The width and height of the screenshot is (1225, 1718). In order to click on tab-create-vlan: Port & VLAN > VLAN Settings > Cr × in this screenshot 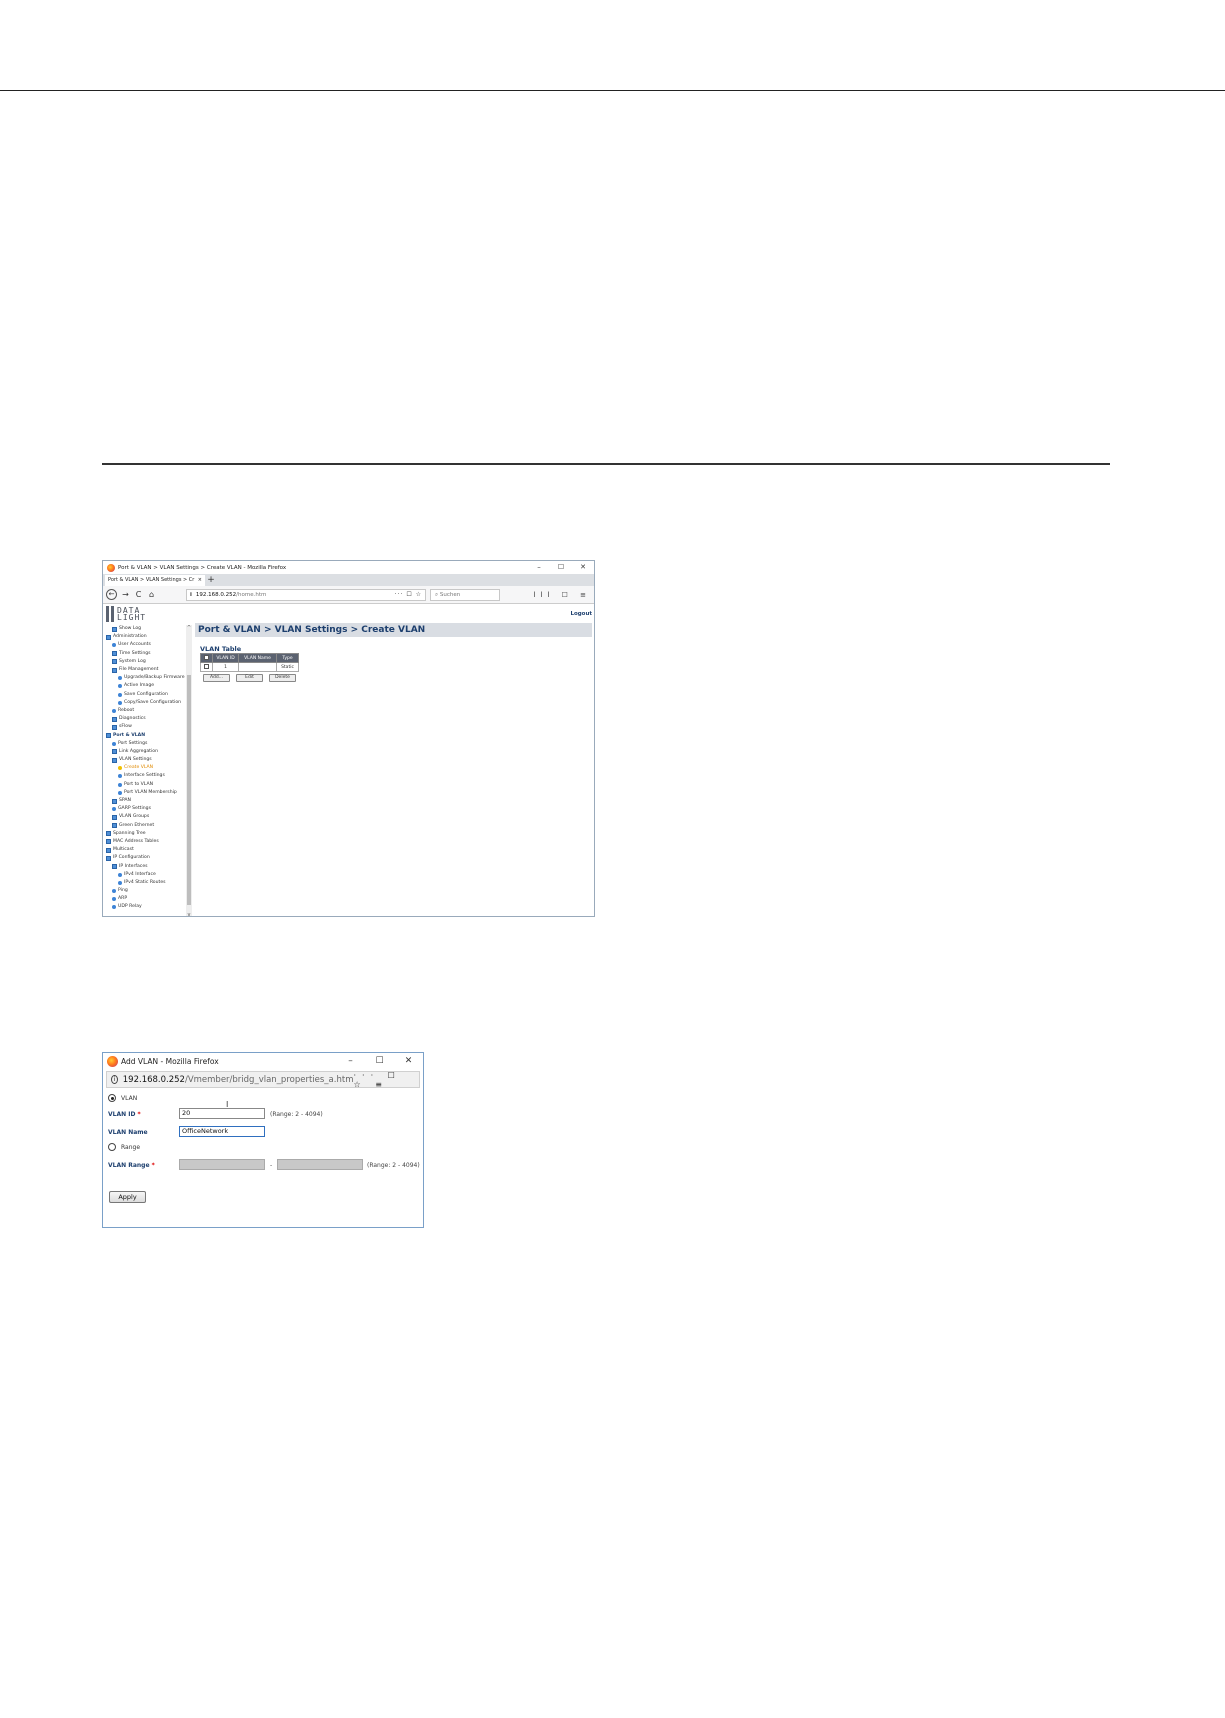, I will do `click(155, 580)`.